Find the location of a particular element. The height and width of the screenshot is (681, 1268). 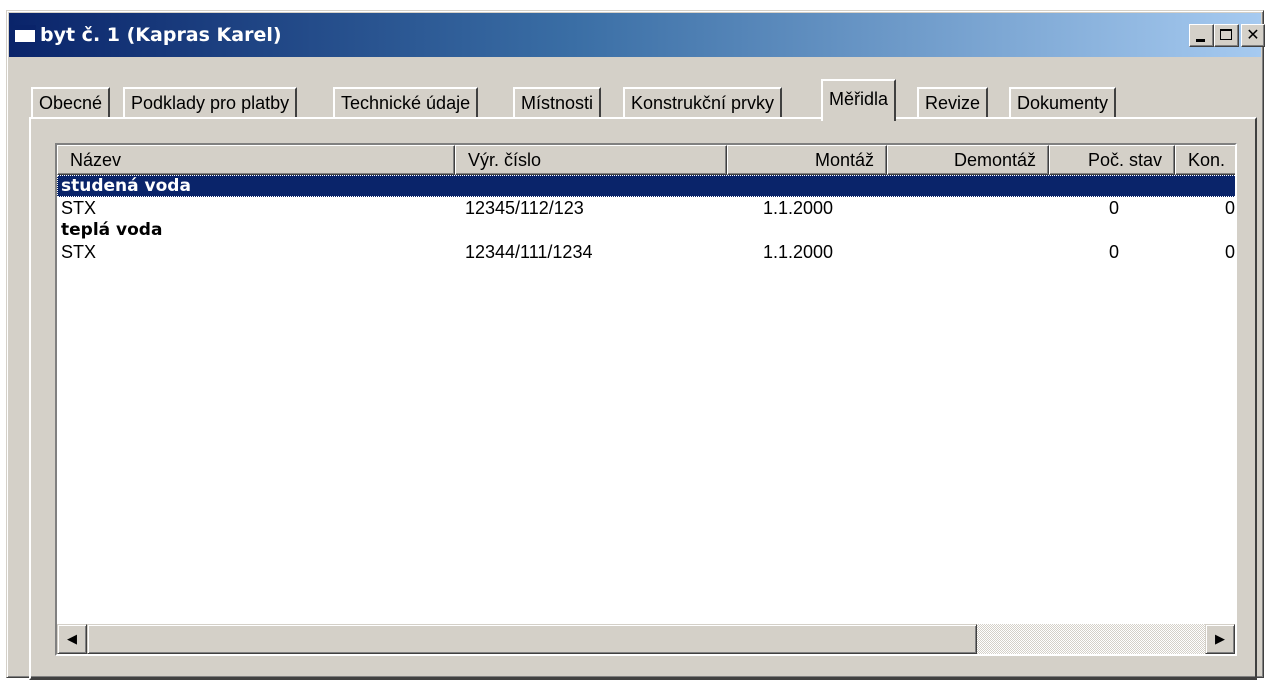

tab-mistnosti: Místnosti is located at coordinates (557, 103).